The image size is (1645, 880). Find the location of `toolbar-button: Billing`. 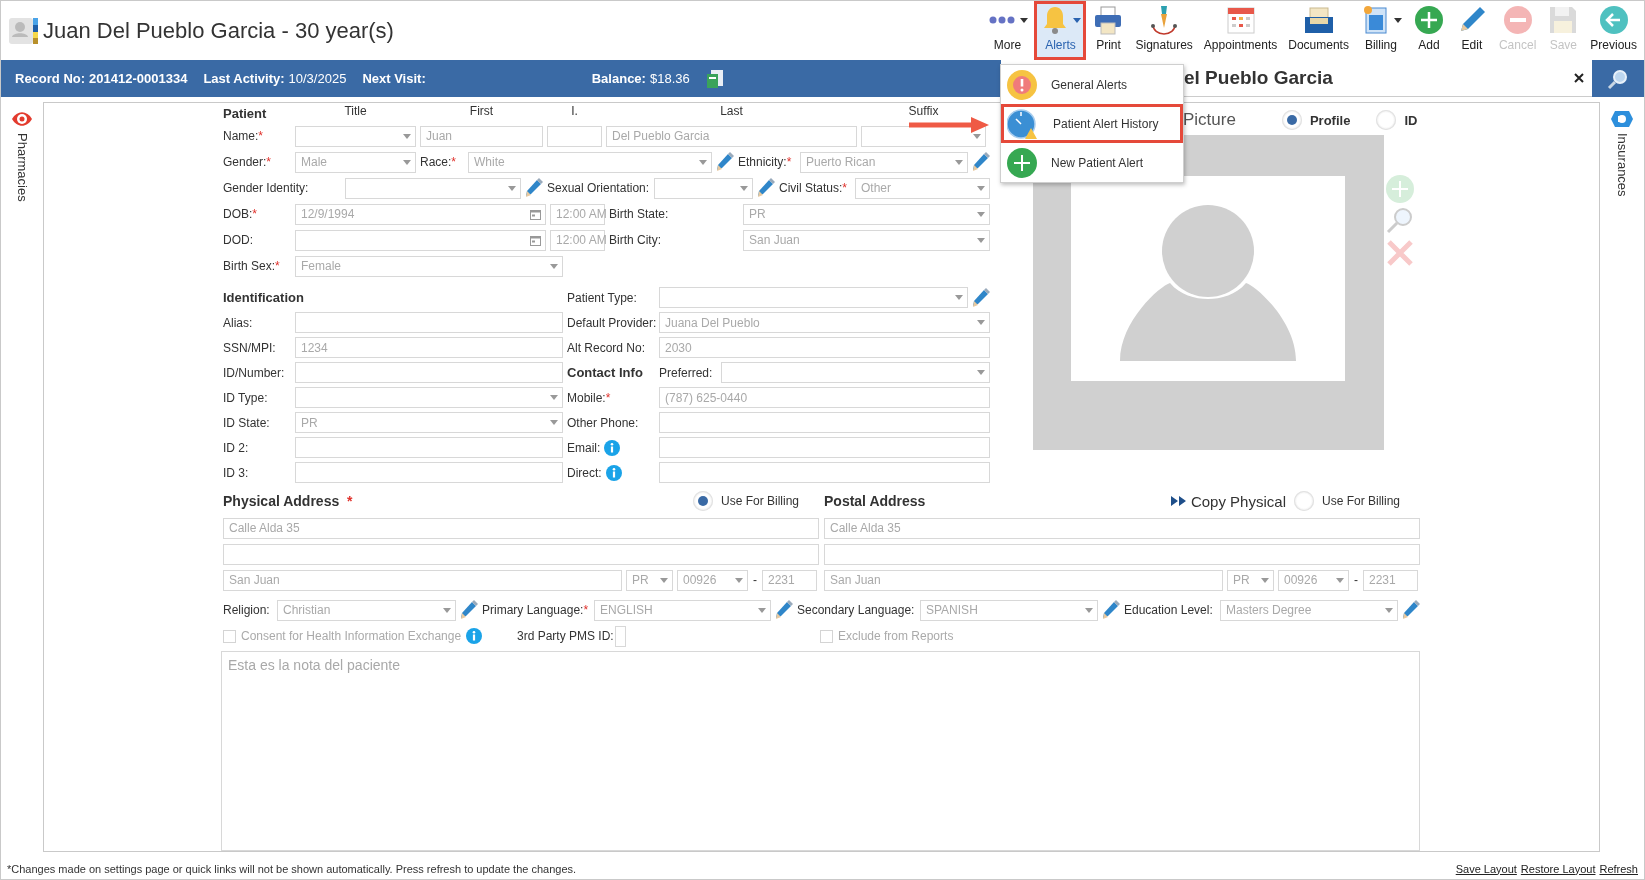

toolbar-button: Billing is located at coordinates (1380, 30).